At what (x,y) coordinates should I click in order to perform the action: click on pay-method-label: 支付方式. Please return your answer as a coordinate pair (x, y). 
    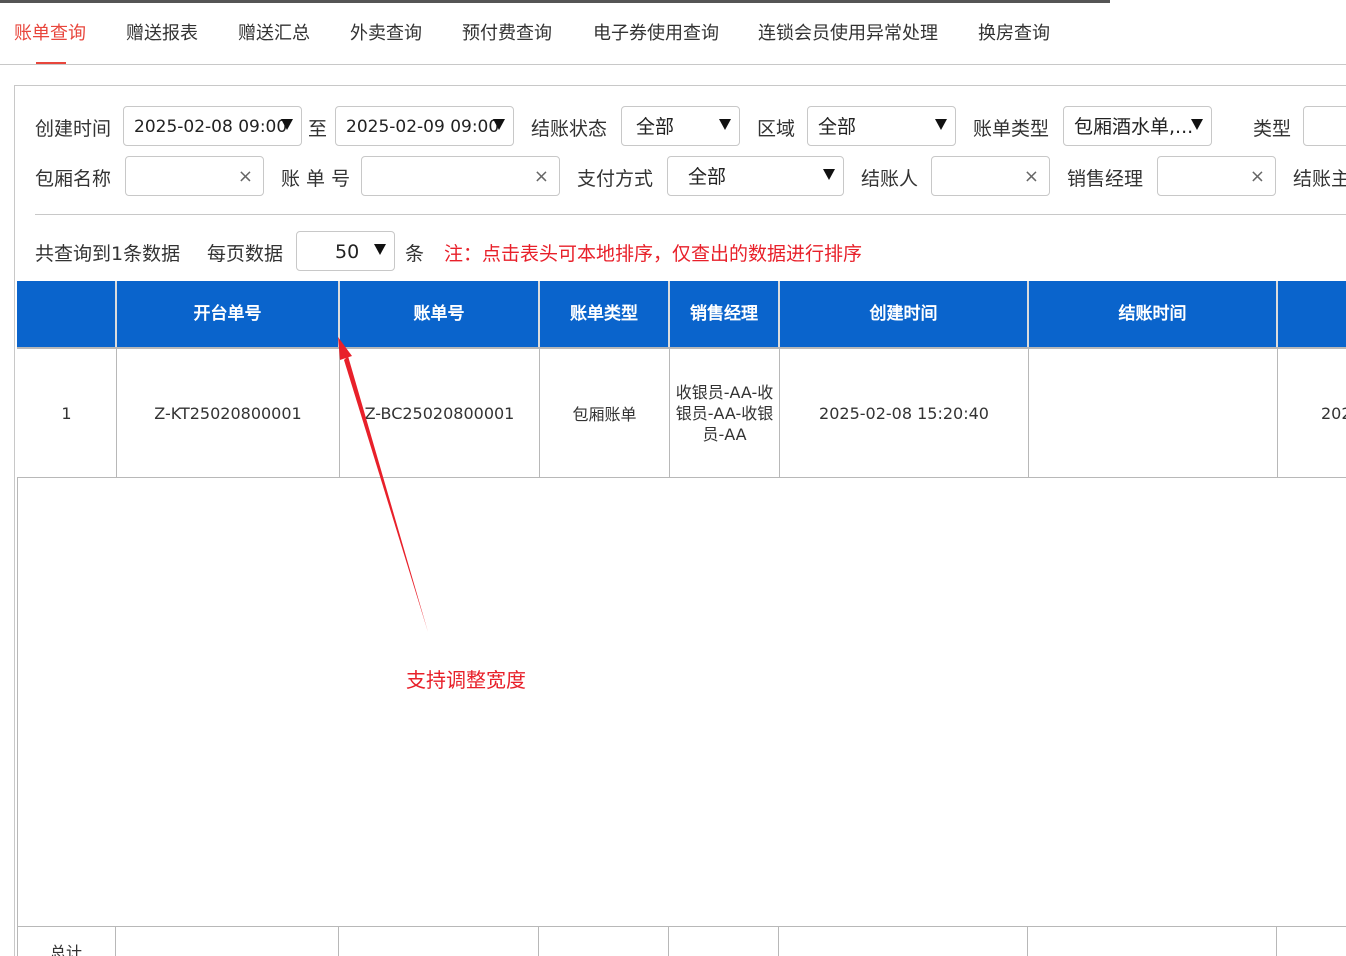
    Looking at the image, I should click on (615, 179).